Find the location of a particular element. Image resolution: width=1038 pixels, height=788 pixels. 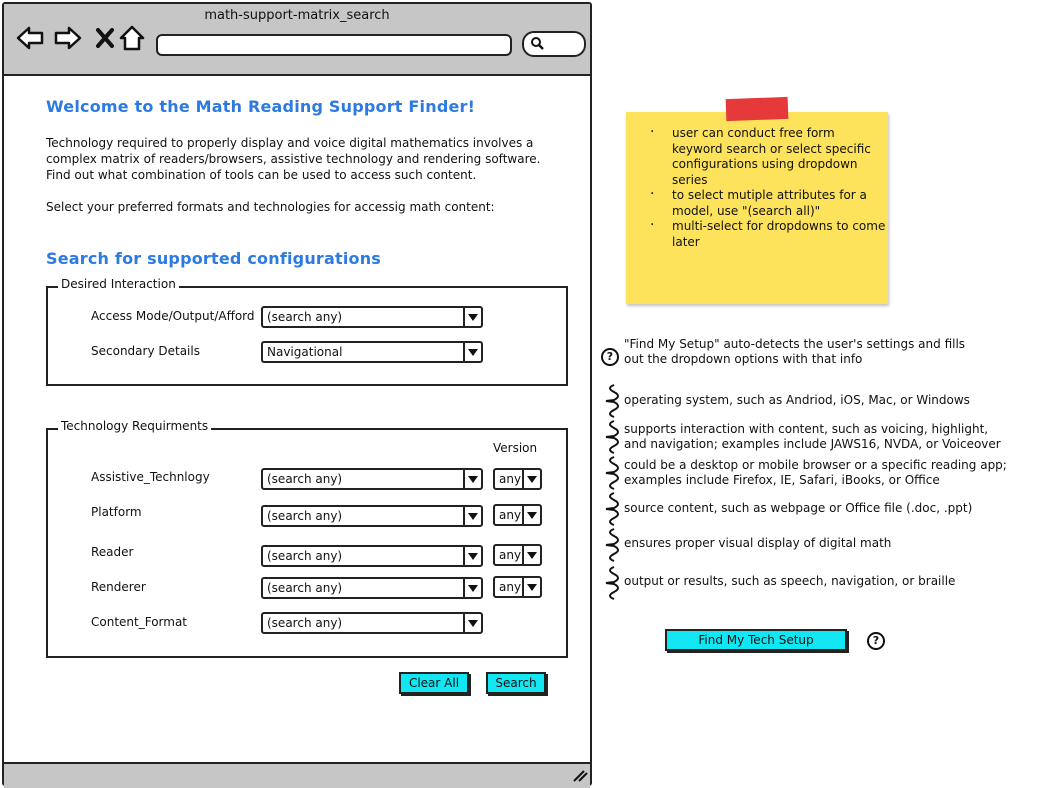

reader-label: Reader is located at coordinates (112, 552).